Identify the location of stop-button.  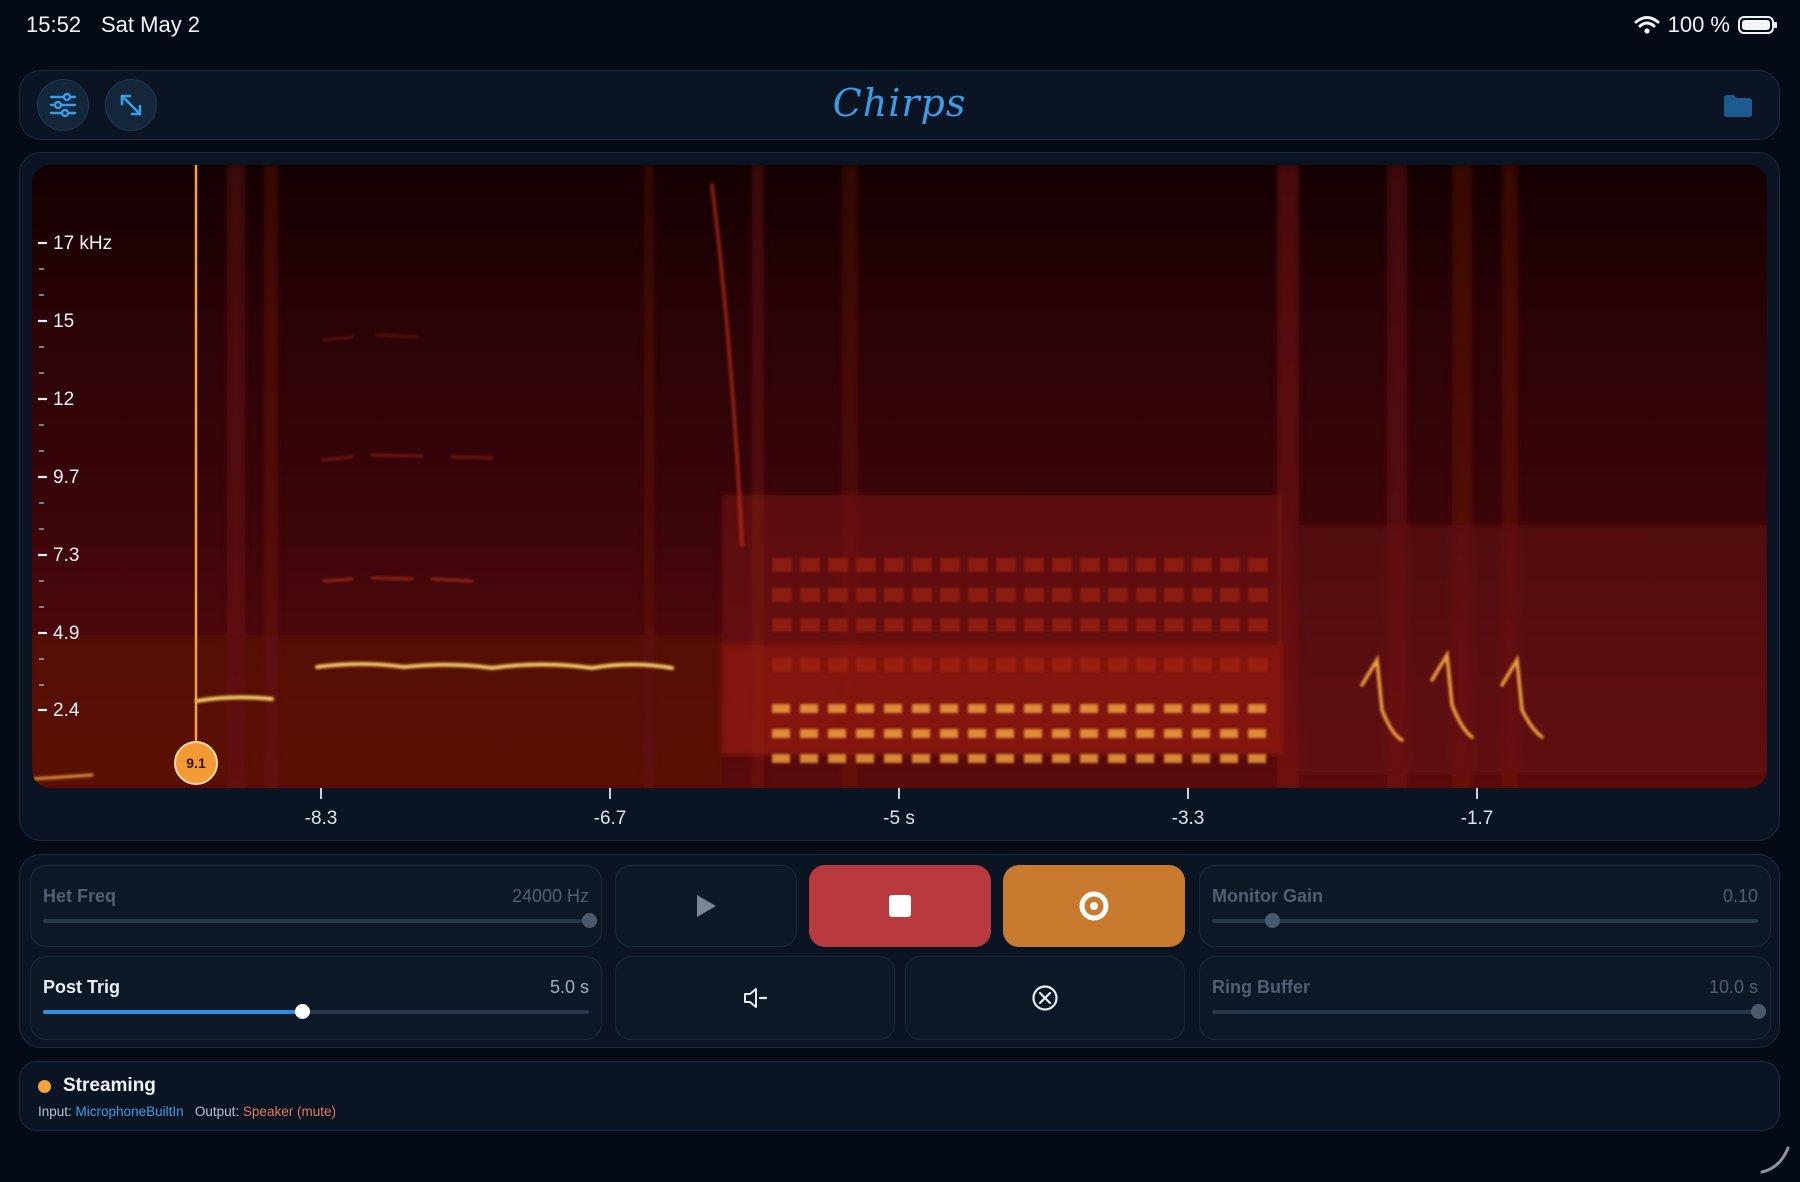
(900, 906).